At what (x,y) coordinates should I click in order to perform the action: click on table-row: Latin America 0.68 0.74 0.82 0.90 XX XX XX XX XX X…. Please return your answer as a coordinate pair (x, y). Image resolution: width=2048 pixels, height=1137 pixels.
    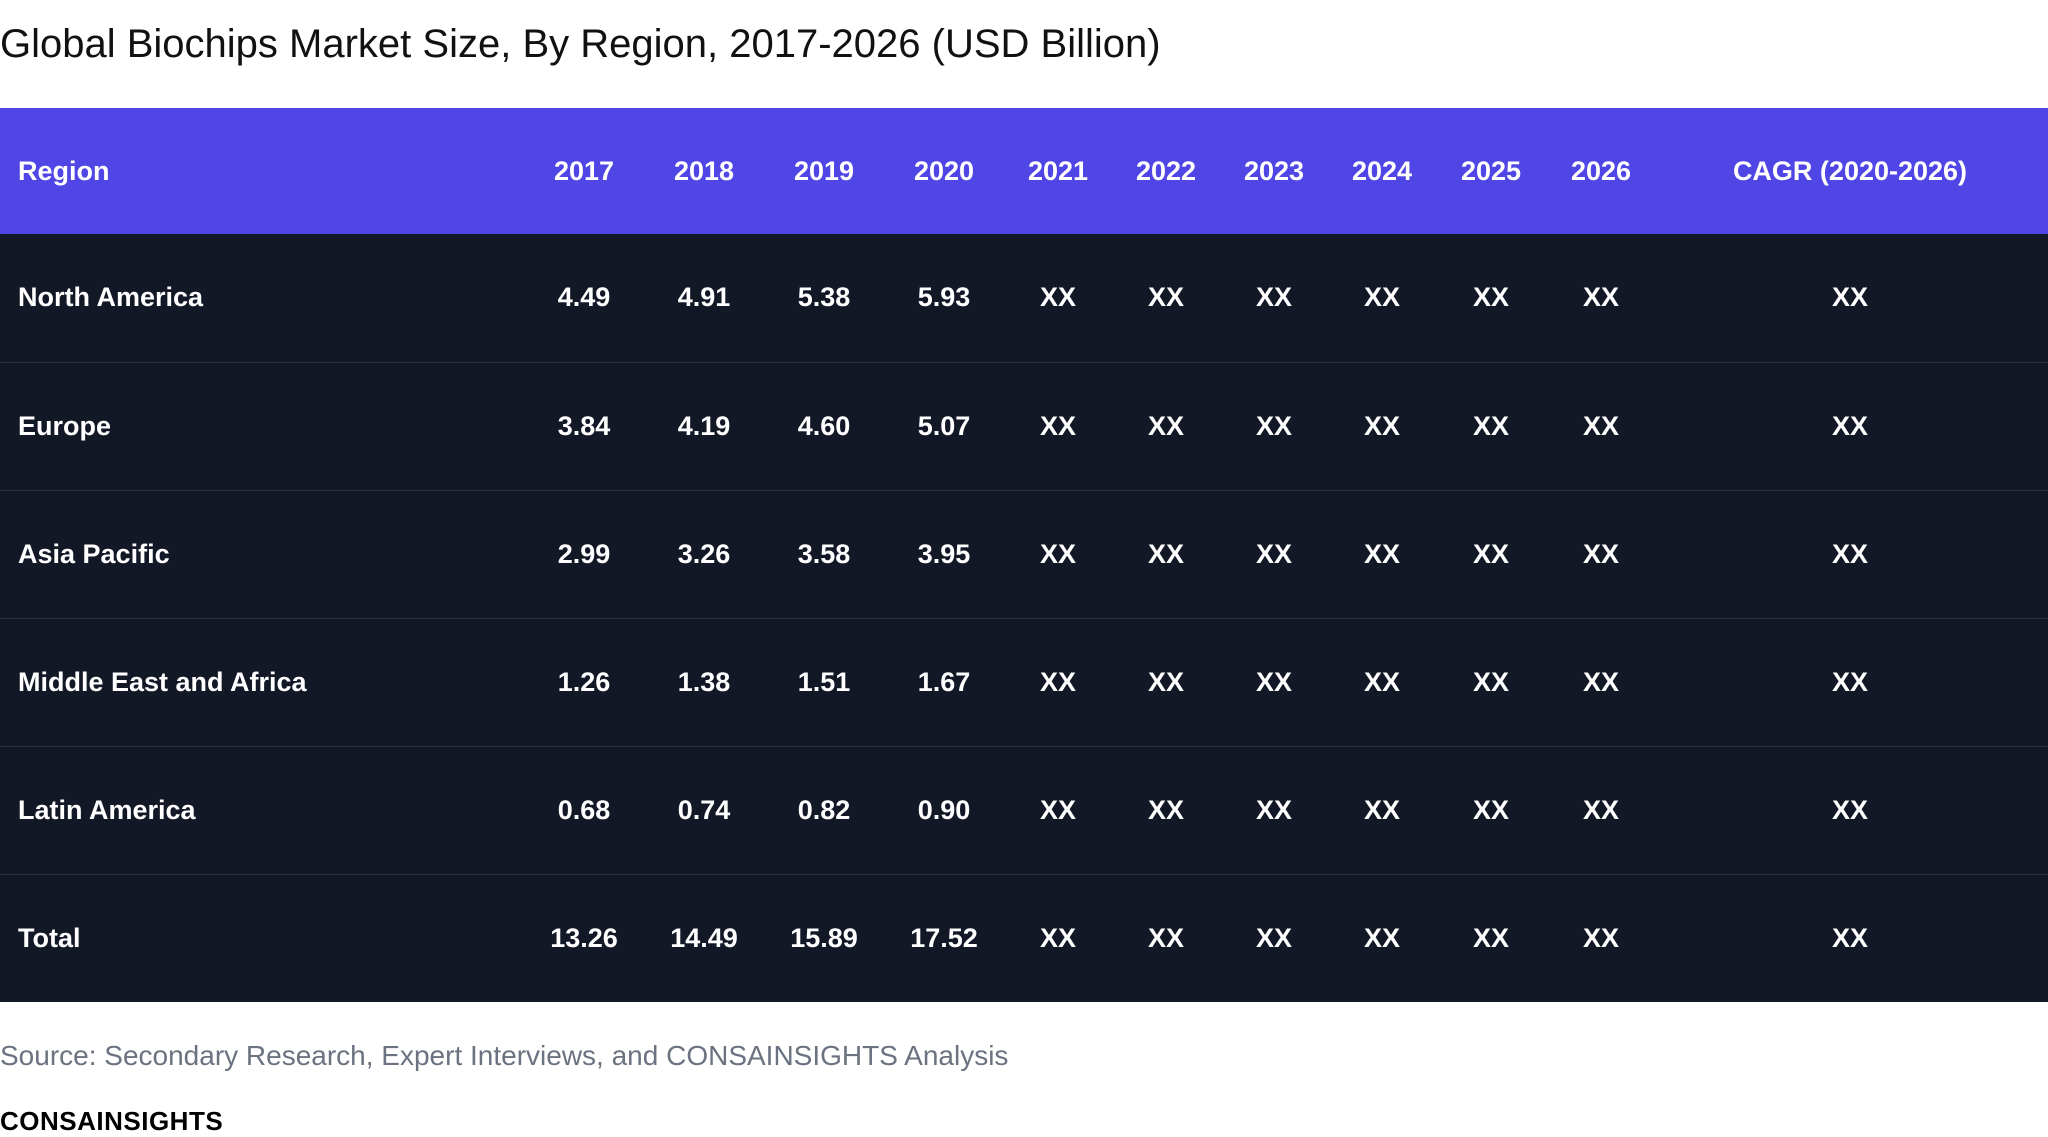
    Looking at the image, I should click on (1024, 810).